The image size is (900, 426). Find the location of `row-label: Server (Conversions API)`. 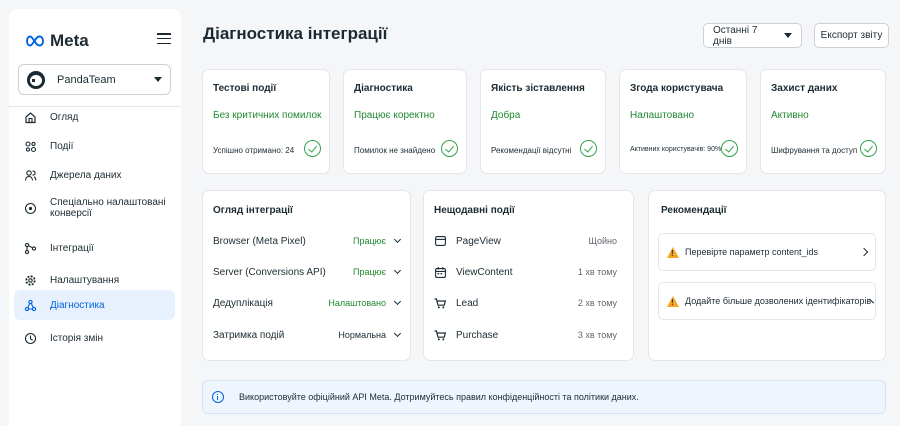

row-label: Server (Conversions API) is located at coordinates (269, 272).